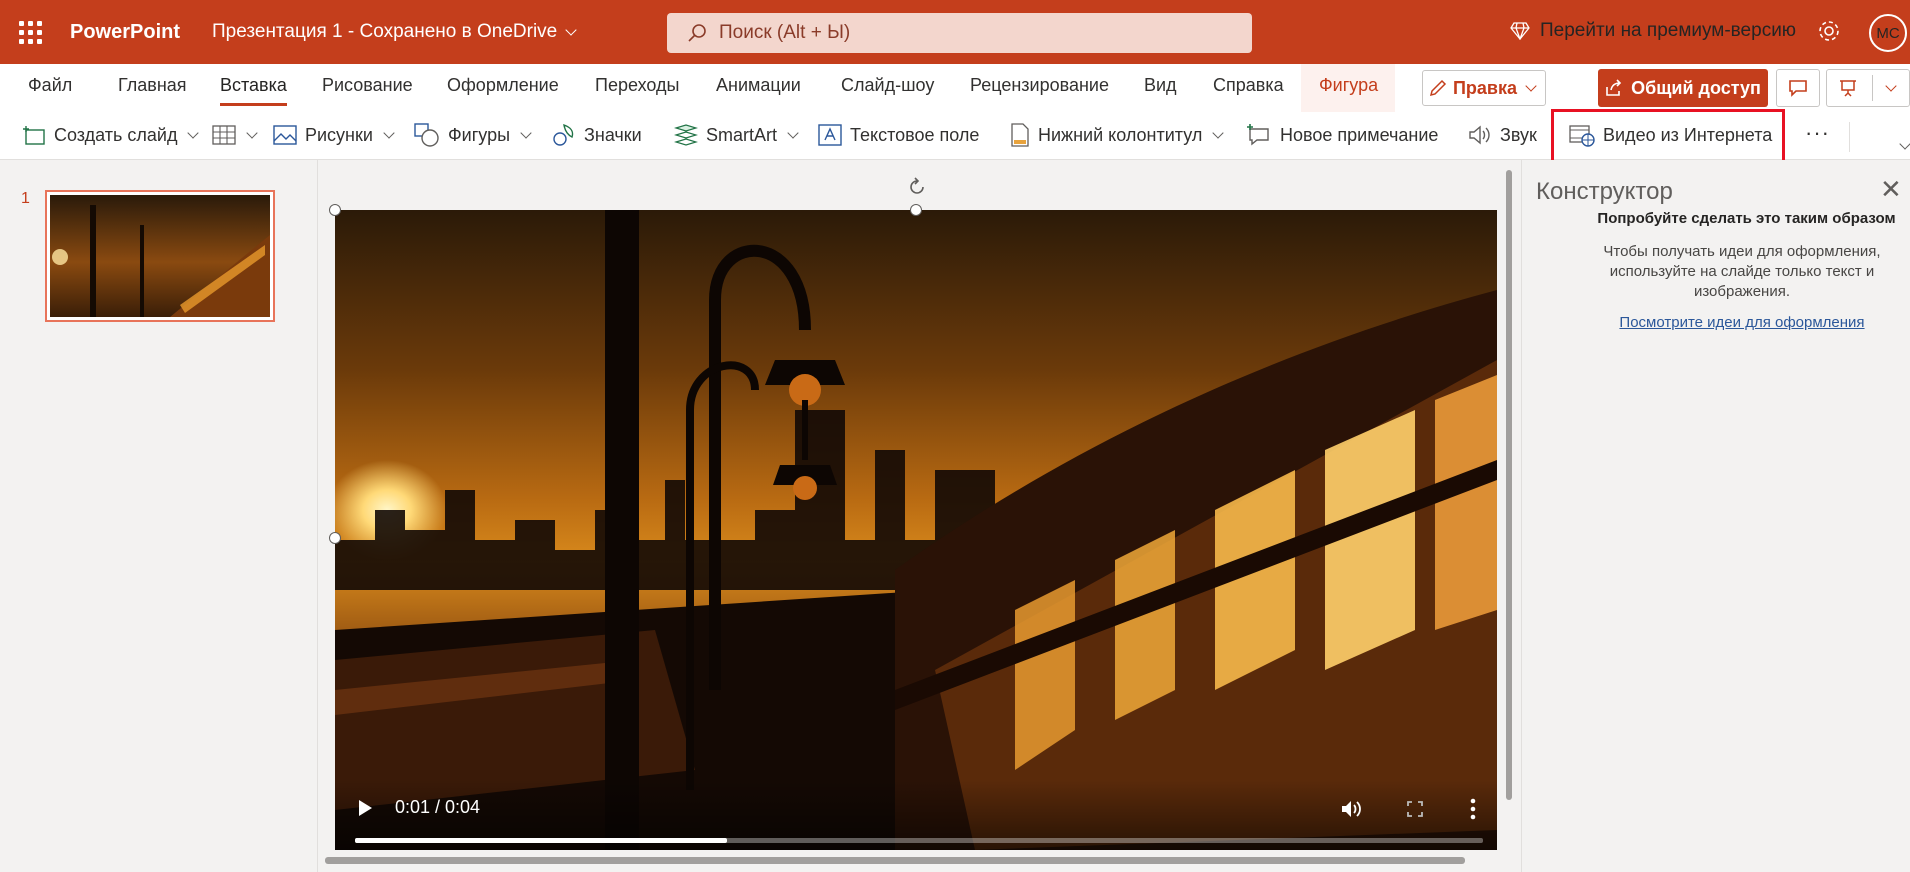 Image resolution: width=1910 pixels, height=872 pixels. I want to click on video-progress-fill, so click(541, 840).